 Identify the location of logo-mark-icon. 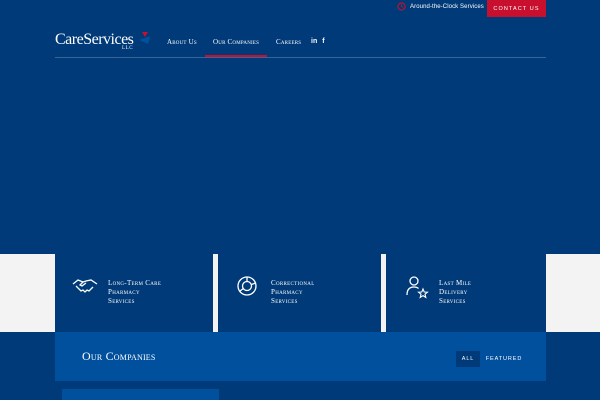
(144, 38).